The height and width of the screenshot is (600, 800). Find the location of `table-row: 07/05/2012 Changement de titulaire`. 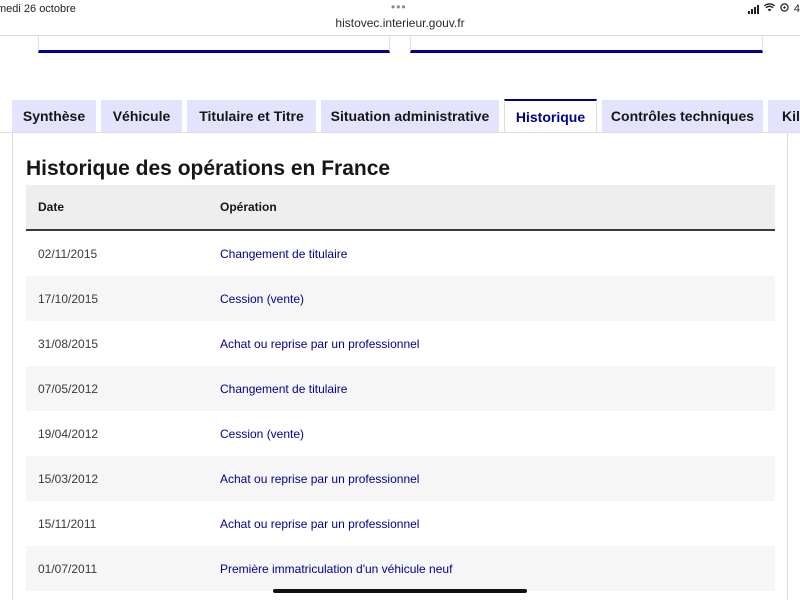

table-row: 07/05/2012 Changement de titulaire is located at coordinates (400, 388).